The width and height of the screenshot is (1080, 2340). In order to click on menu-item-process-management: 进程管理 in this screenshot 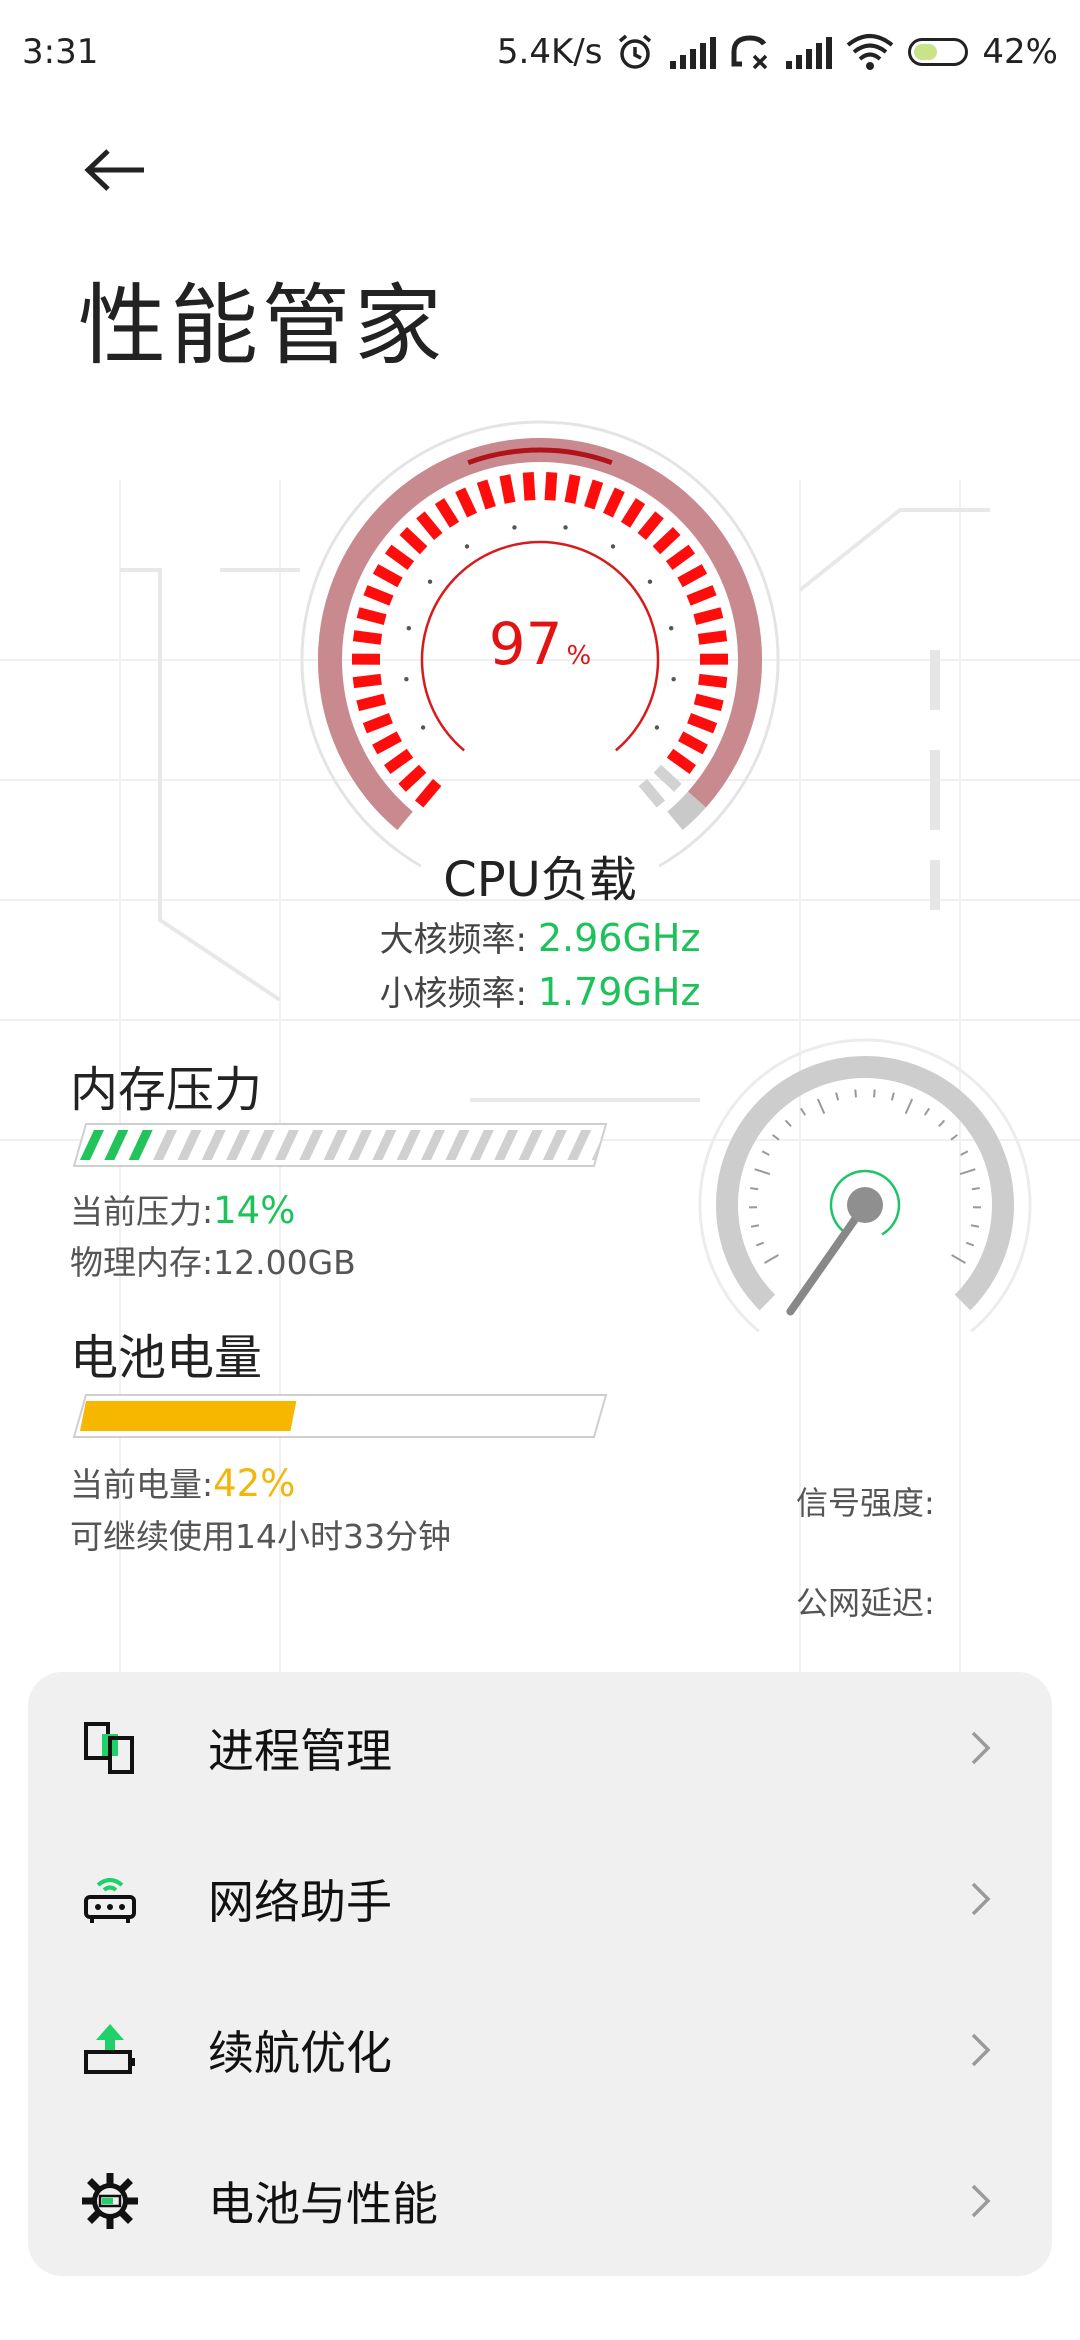, I will do `click(540, 1747)`.